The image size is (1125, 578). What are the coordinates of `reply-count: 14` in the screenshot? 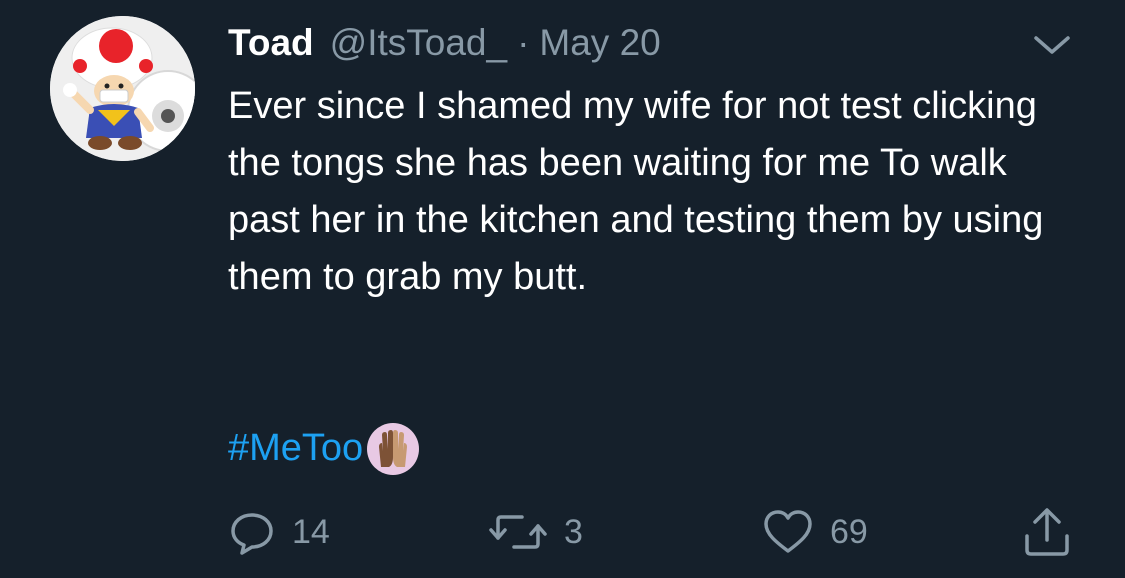 It's located at (311, 531).